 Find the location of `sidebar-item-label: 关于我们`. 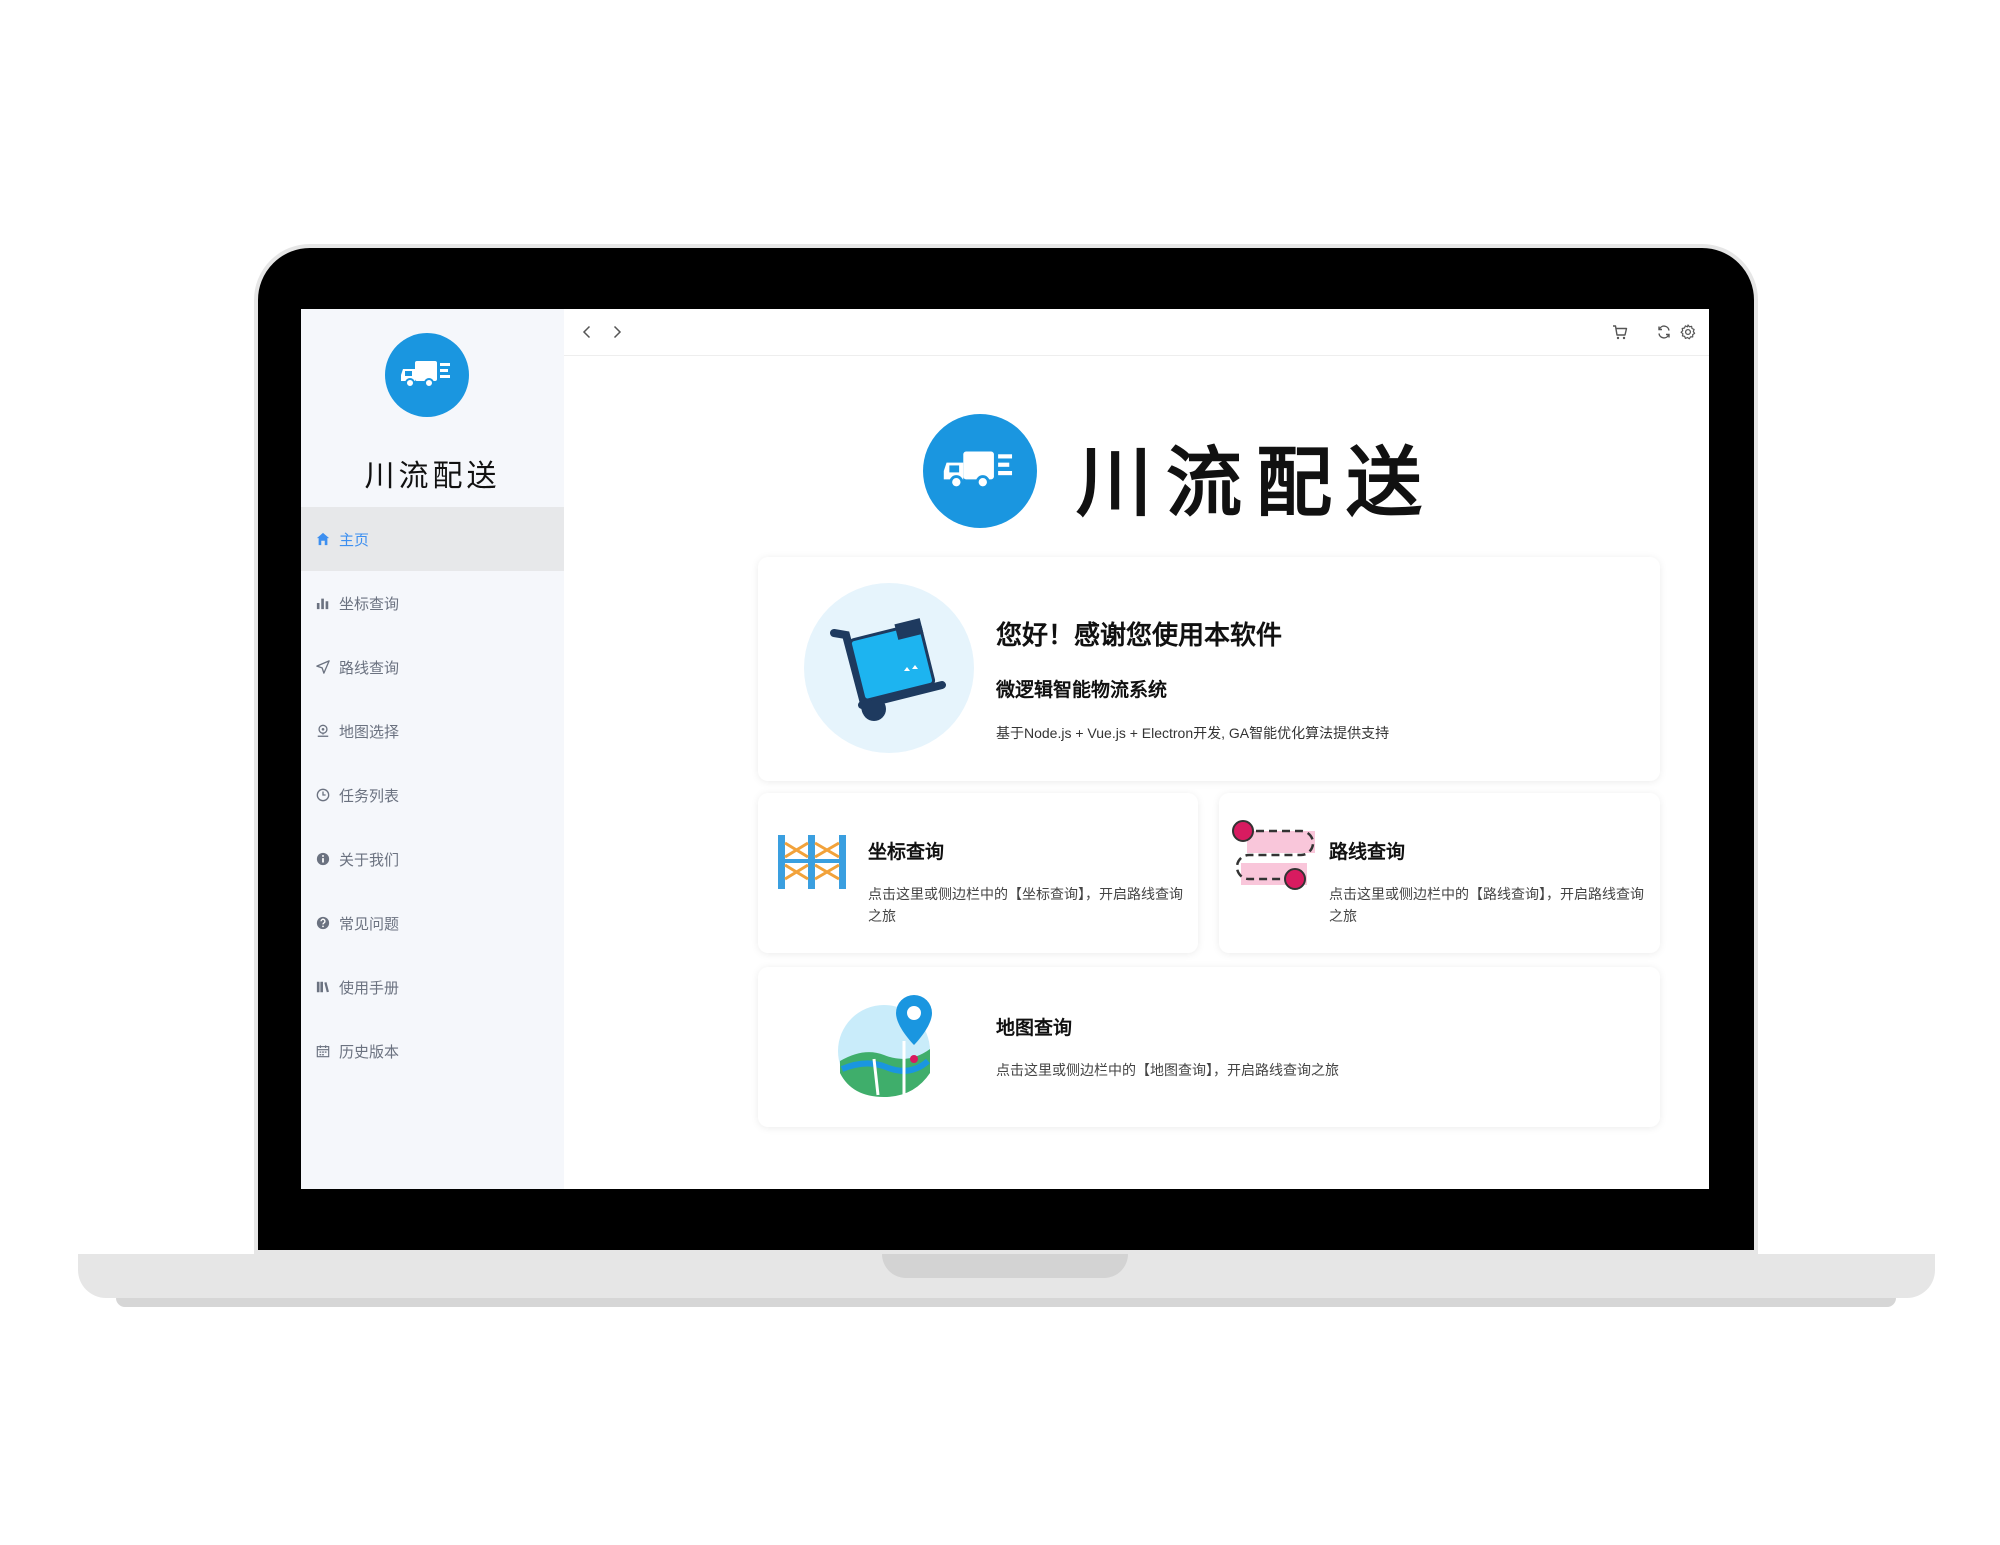

sidebar-item-label: 关于我们 is located at coordinates (369, 860).